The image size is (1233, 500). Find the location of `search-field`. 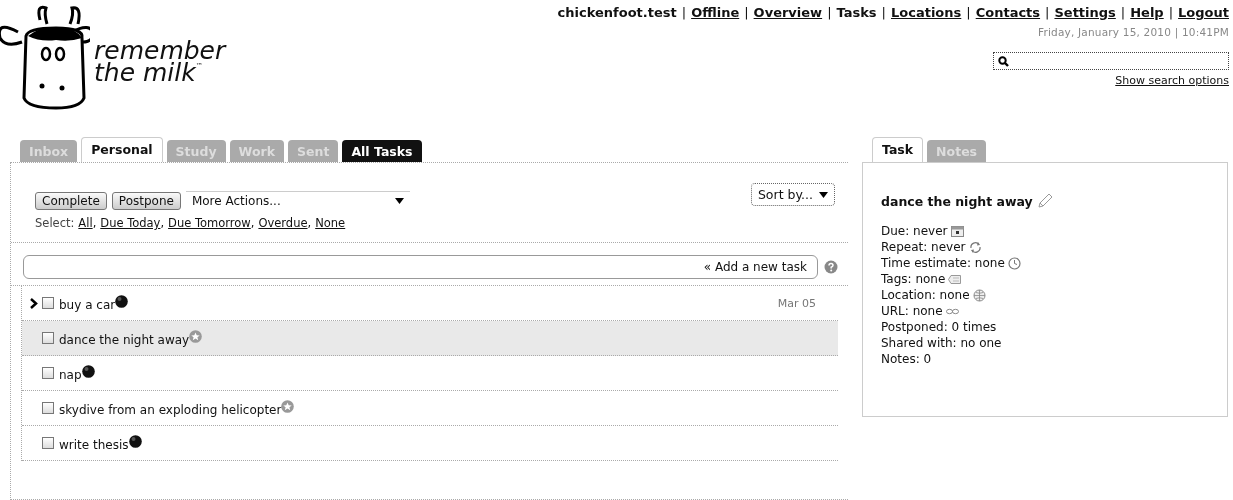

search-field is located at coordinates (1111, 61).